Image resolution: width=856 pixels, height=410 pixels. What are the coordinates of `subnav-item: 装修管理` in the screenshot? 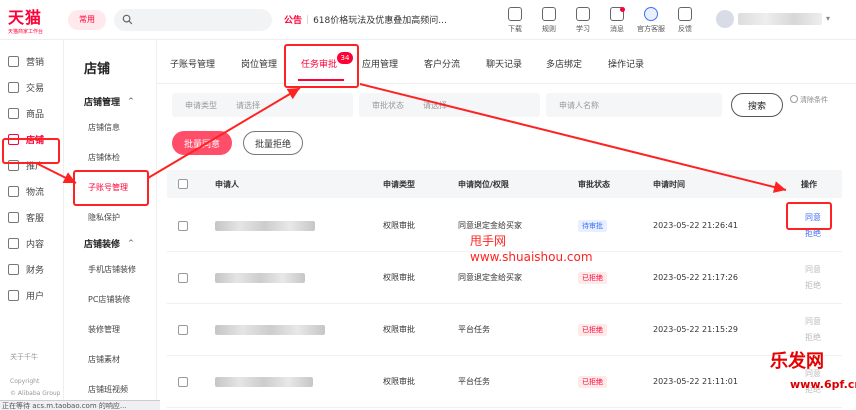 It's located at (110, 329).